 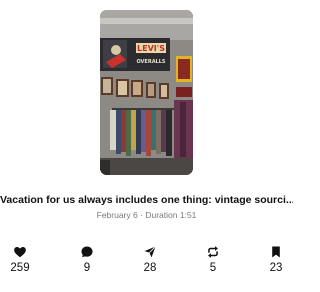 What do you see at coordinates (20, 268) in the screenshot?
I see `likes-count: 259` at bounding box center [20, 268].